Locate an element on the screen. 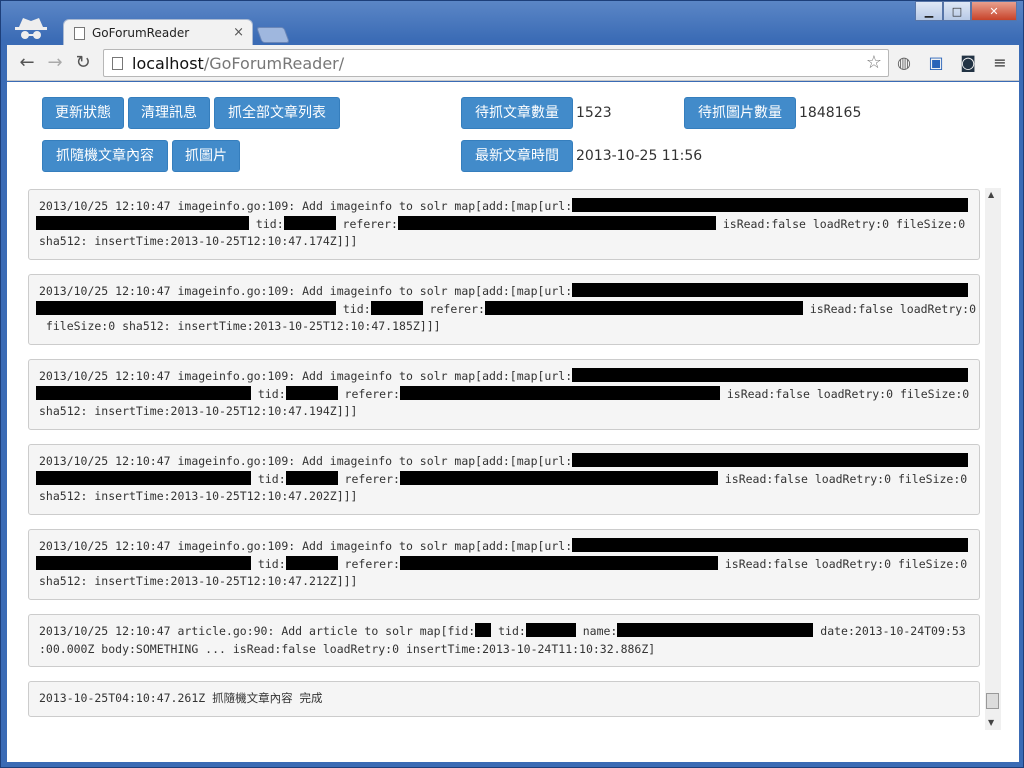 The image size is (1024, 768). latest-article-time-value: 2013-10-25 11:56 is located at coordinates (639, 156).